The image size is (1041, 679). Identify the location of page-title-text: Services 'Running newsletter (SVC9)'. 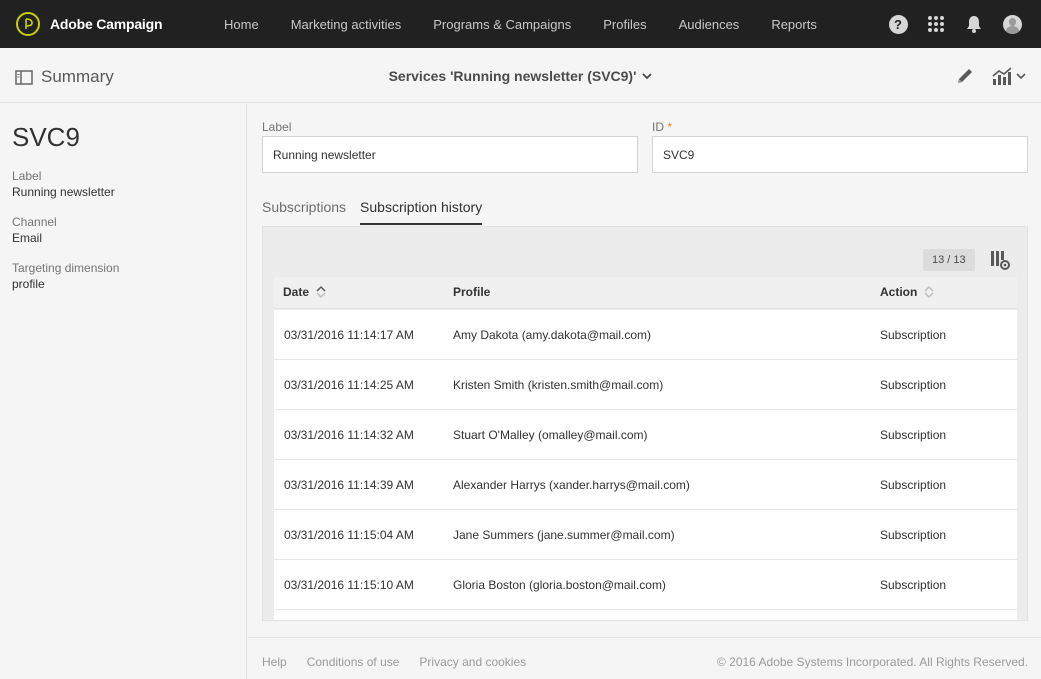
(512, 76).